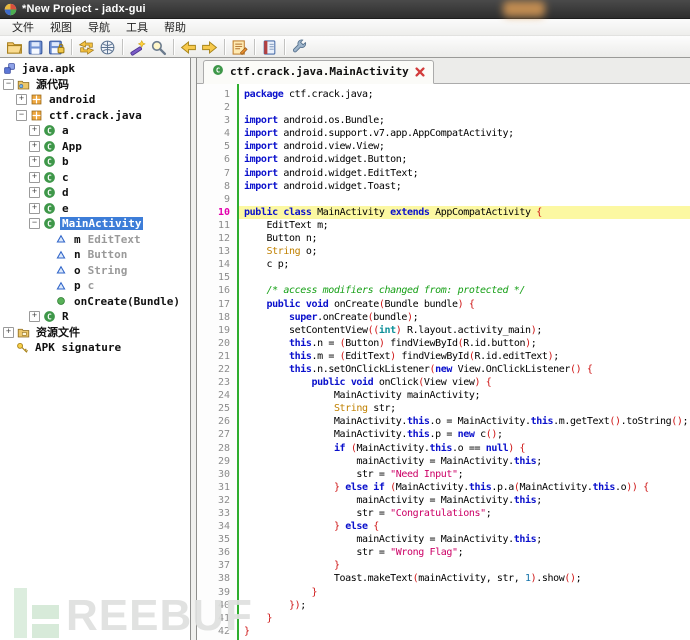 This screenshot has height=640, width=690. I want to click on magic-wand-icon, so click(137, 47).